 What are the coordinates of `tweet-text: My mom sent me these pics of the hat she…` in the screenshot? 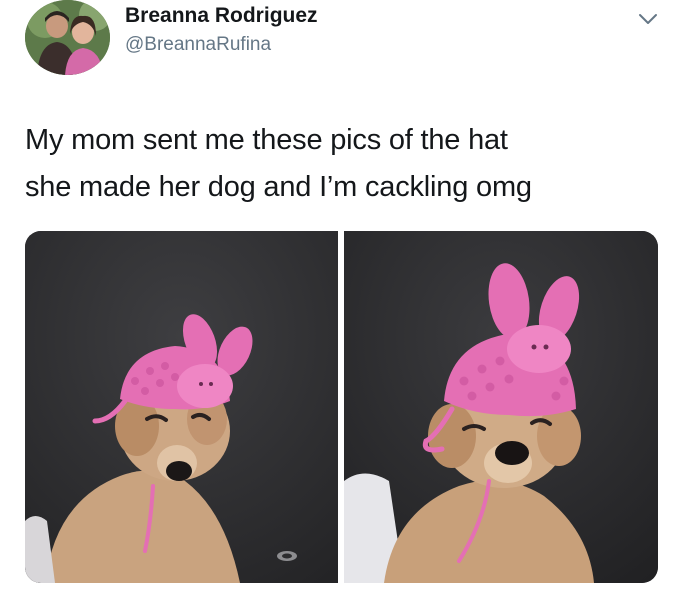 It's located at (340, 164).